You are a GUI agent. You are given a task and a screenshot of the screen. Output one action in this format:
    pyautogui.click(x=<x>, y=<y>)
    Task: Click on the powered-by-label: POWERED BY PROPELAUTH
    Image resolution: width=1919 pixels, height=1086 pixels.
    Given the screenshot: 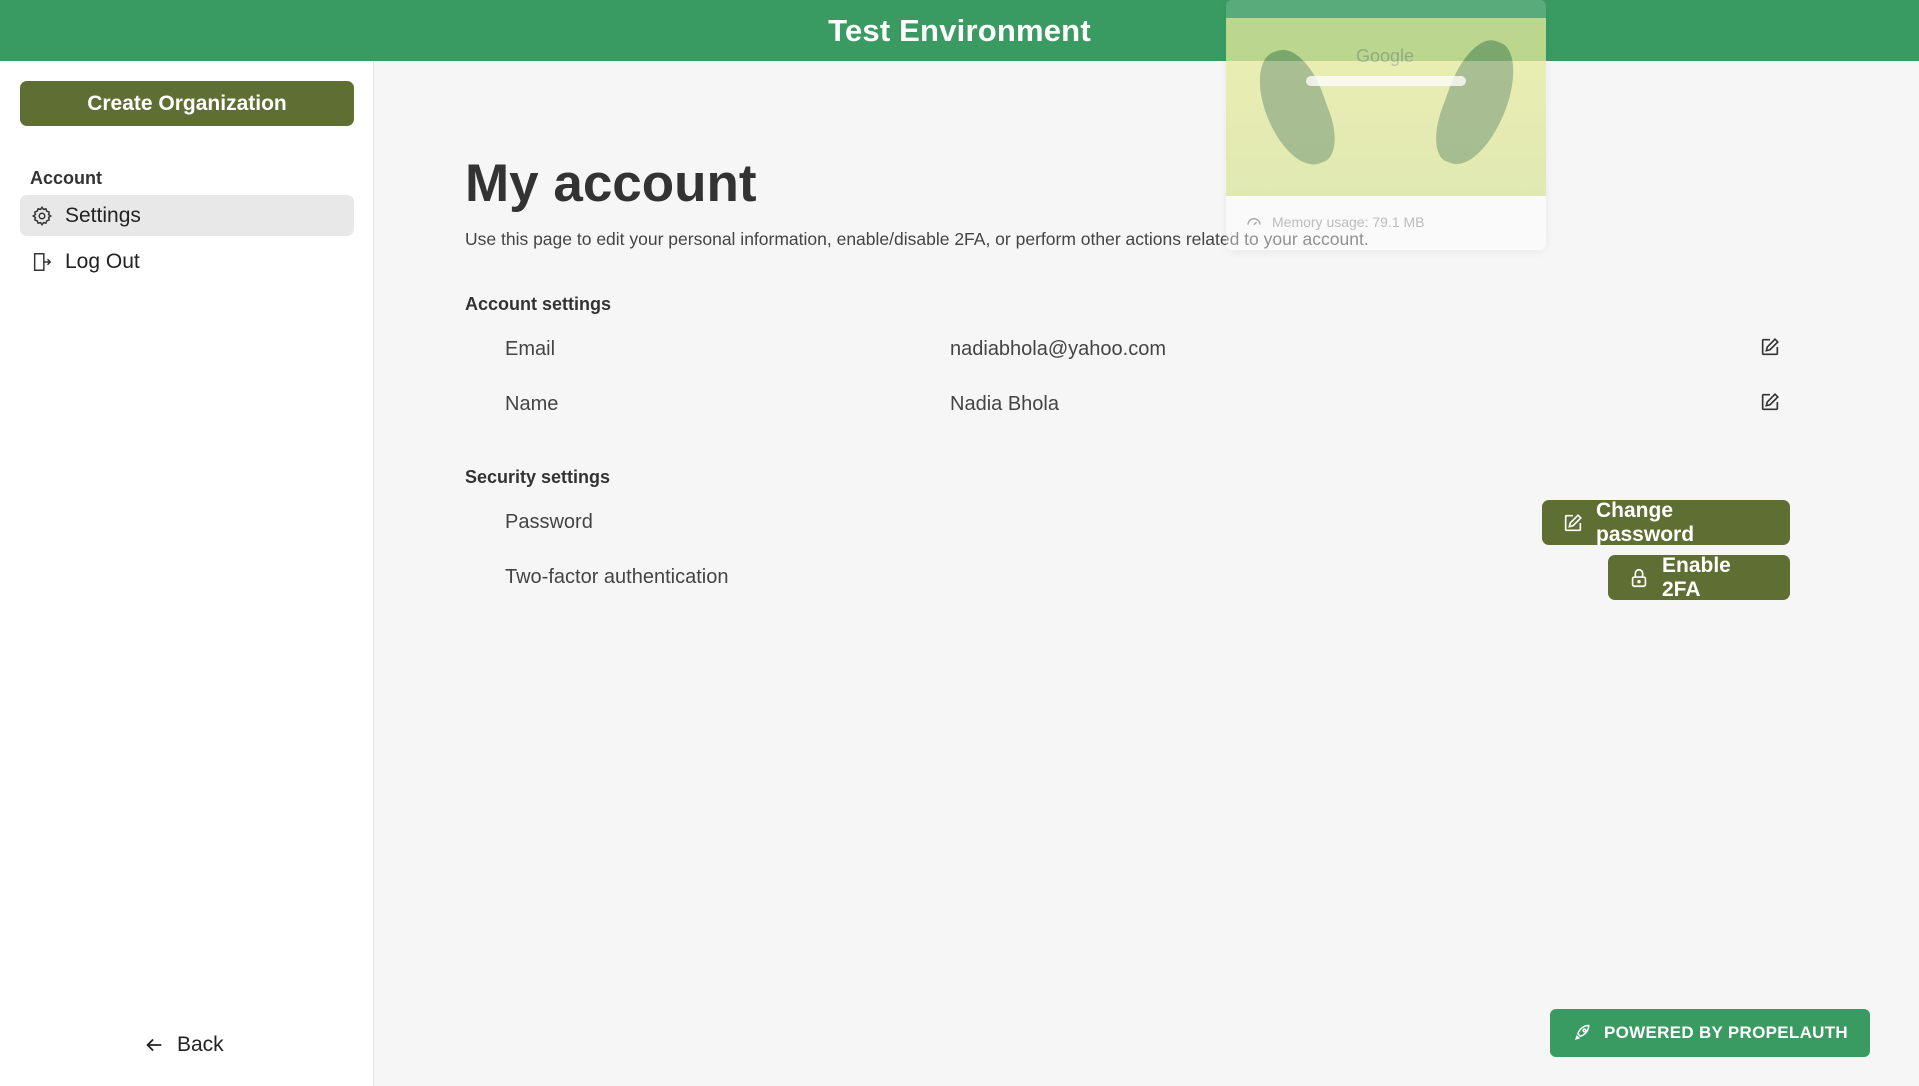 What is the action you would take?
    pyautogui.click(x=1725, y=1032)
    